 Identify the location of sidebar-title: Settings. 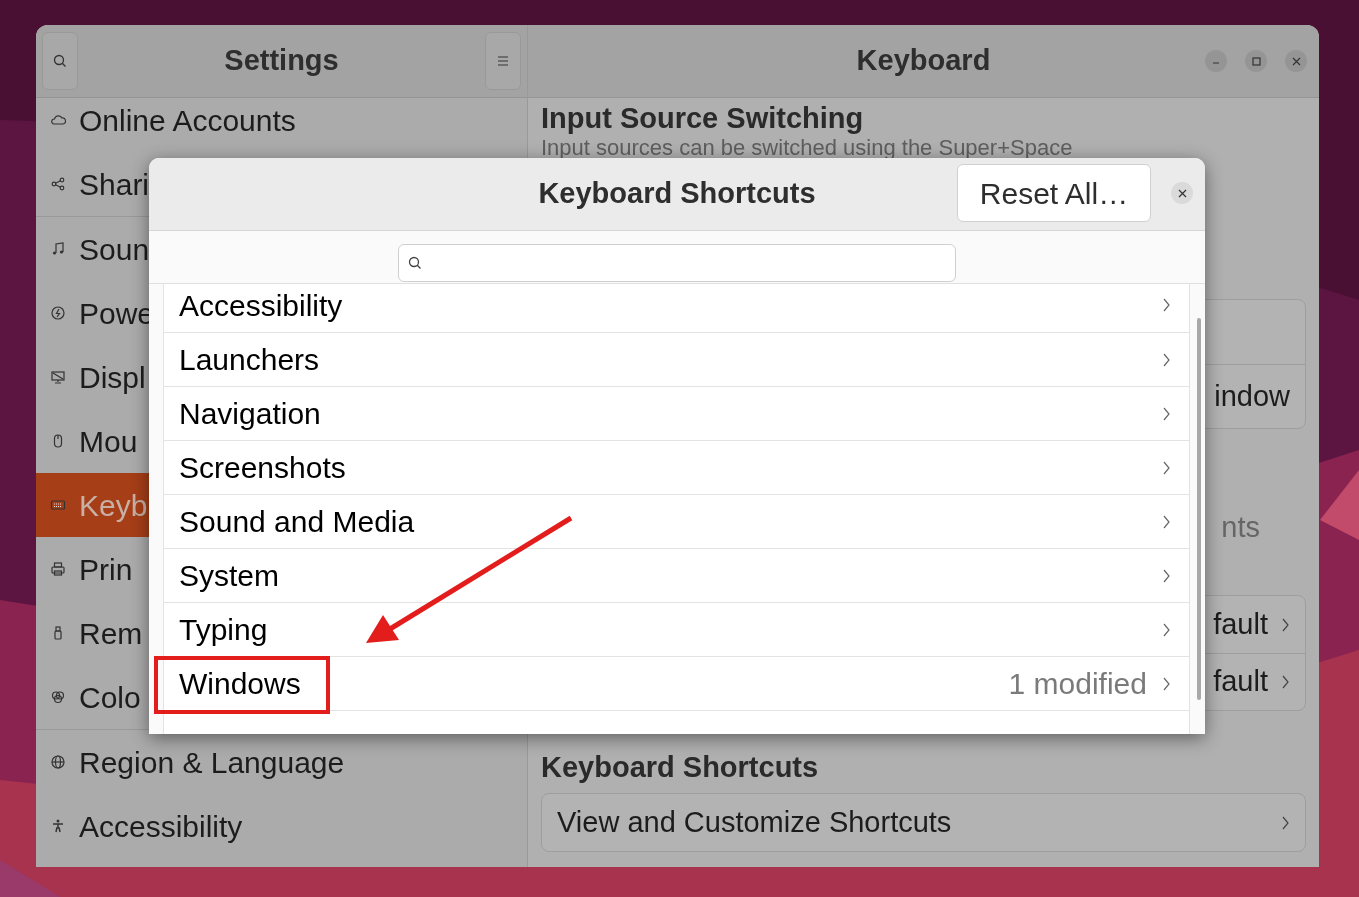
(281, 61).